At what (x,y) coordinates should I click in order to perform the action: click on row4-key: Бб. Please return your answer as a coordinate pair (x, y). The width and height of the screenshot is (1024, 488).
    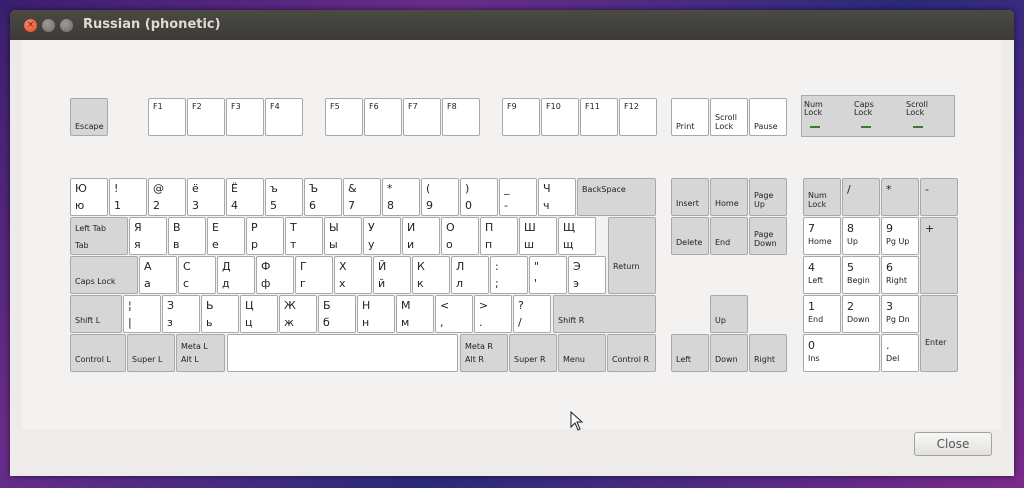
    Looking at the image, I should click on (337, 314).